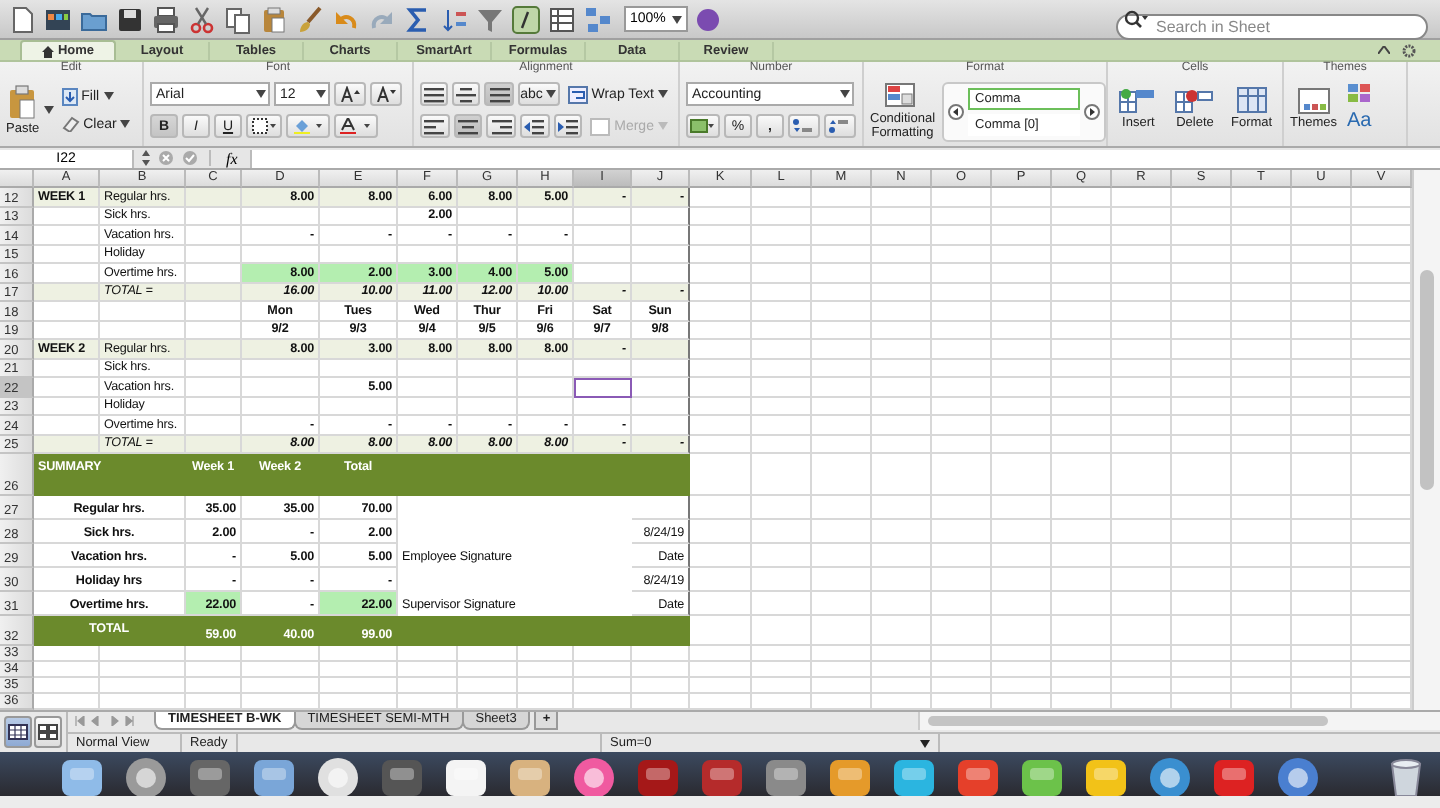 The image size is (1440, 808). Describe the element at coordinates (232, 158) in the screenshot. I see `insert-function-button: fx` at that location.